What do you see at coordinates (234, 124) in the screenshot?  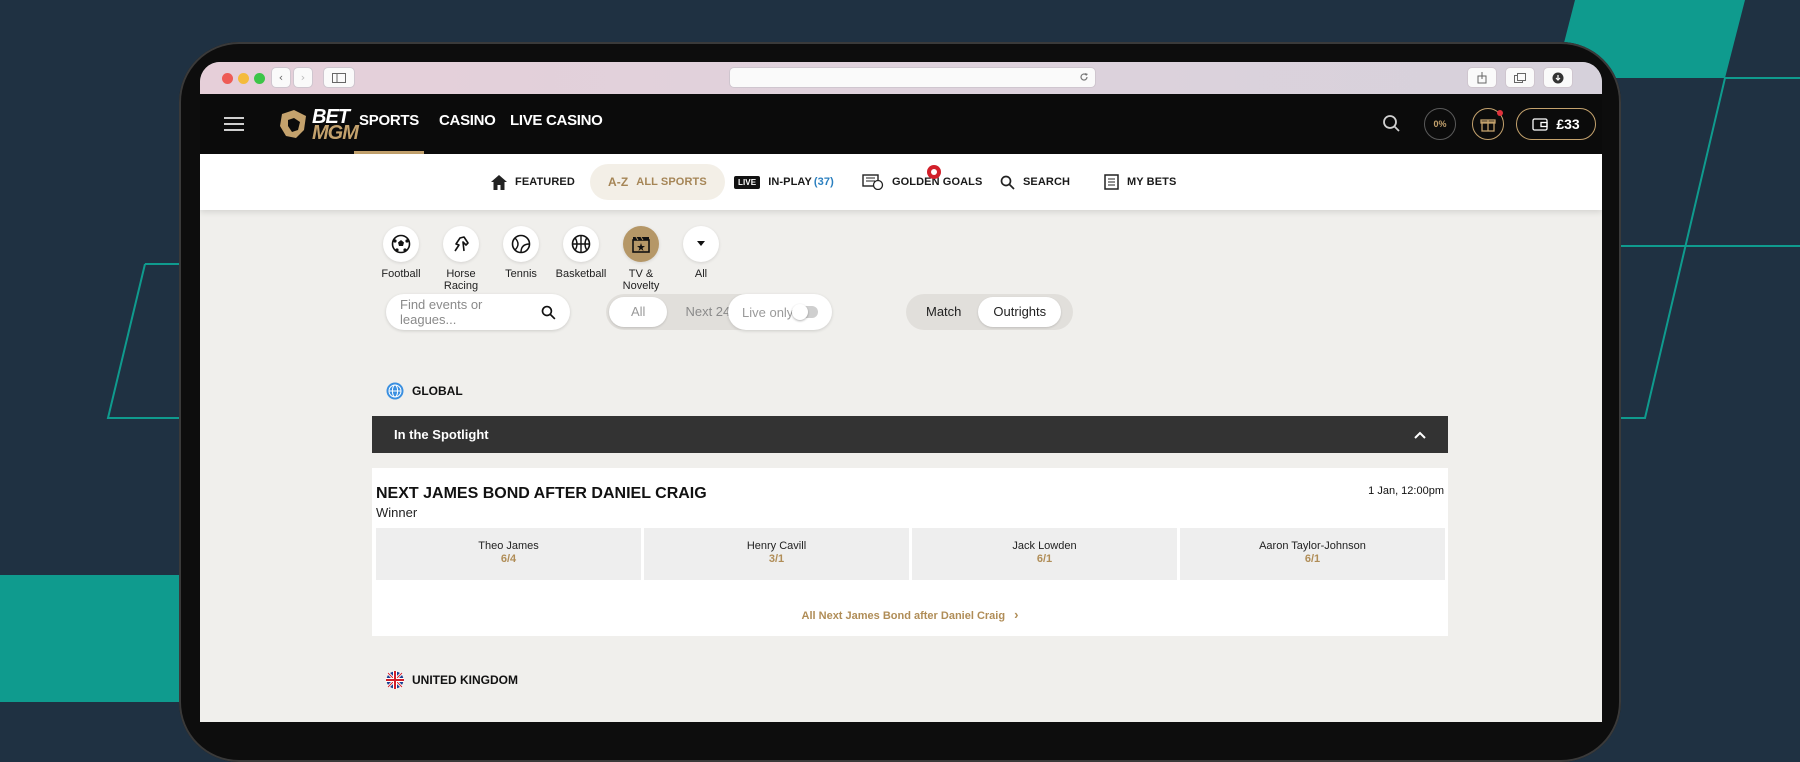 I see `menu-icon` at bounding box center [234, 124].